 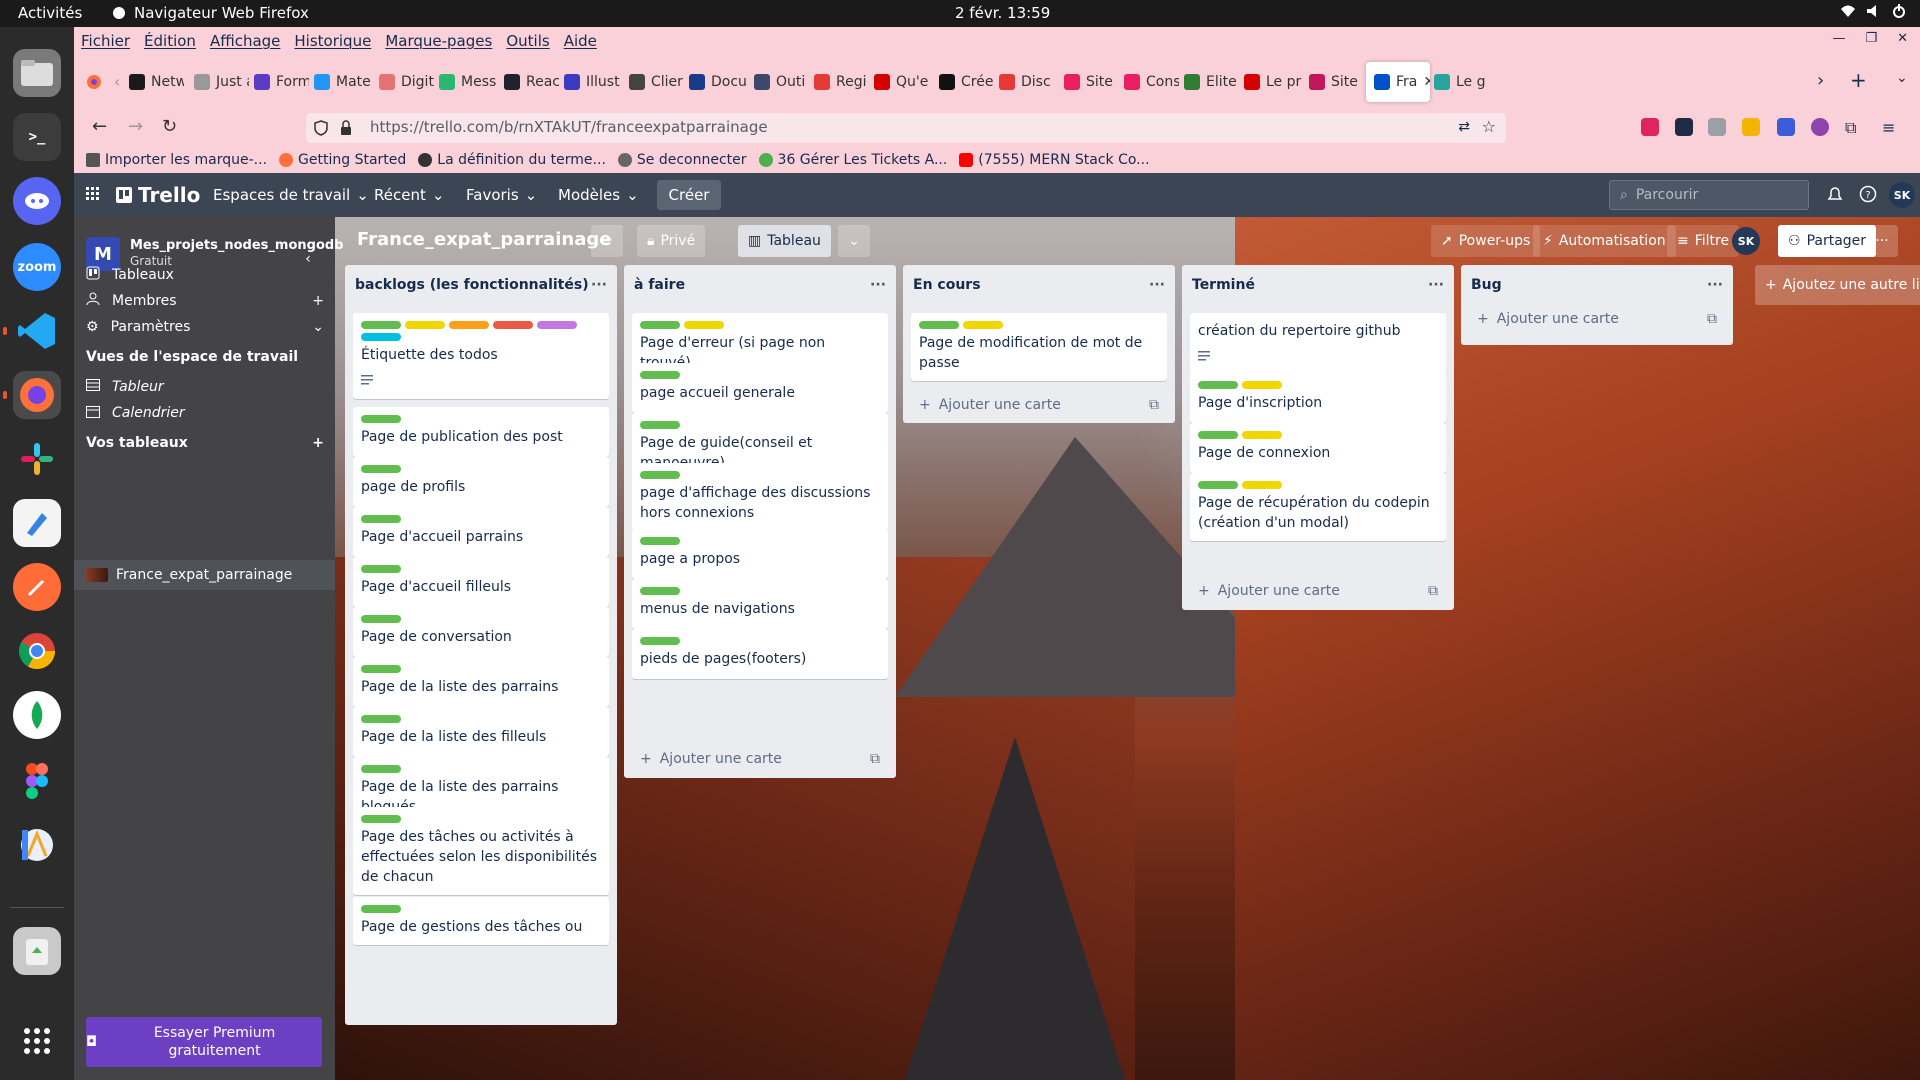 I want to click on tab: Cons, so click(x=1151, y=82).